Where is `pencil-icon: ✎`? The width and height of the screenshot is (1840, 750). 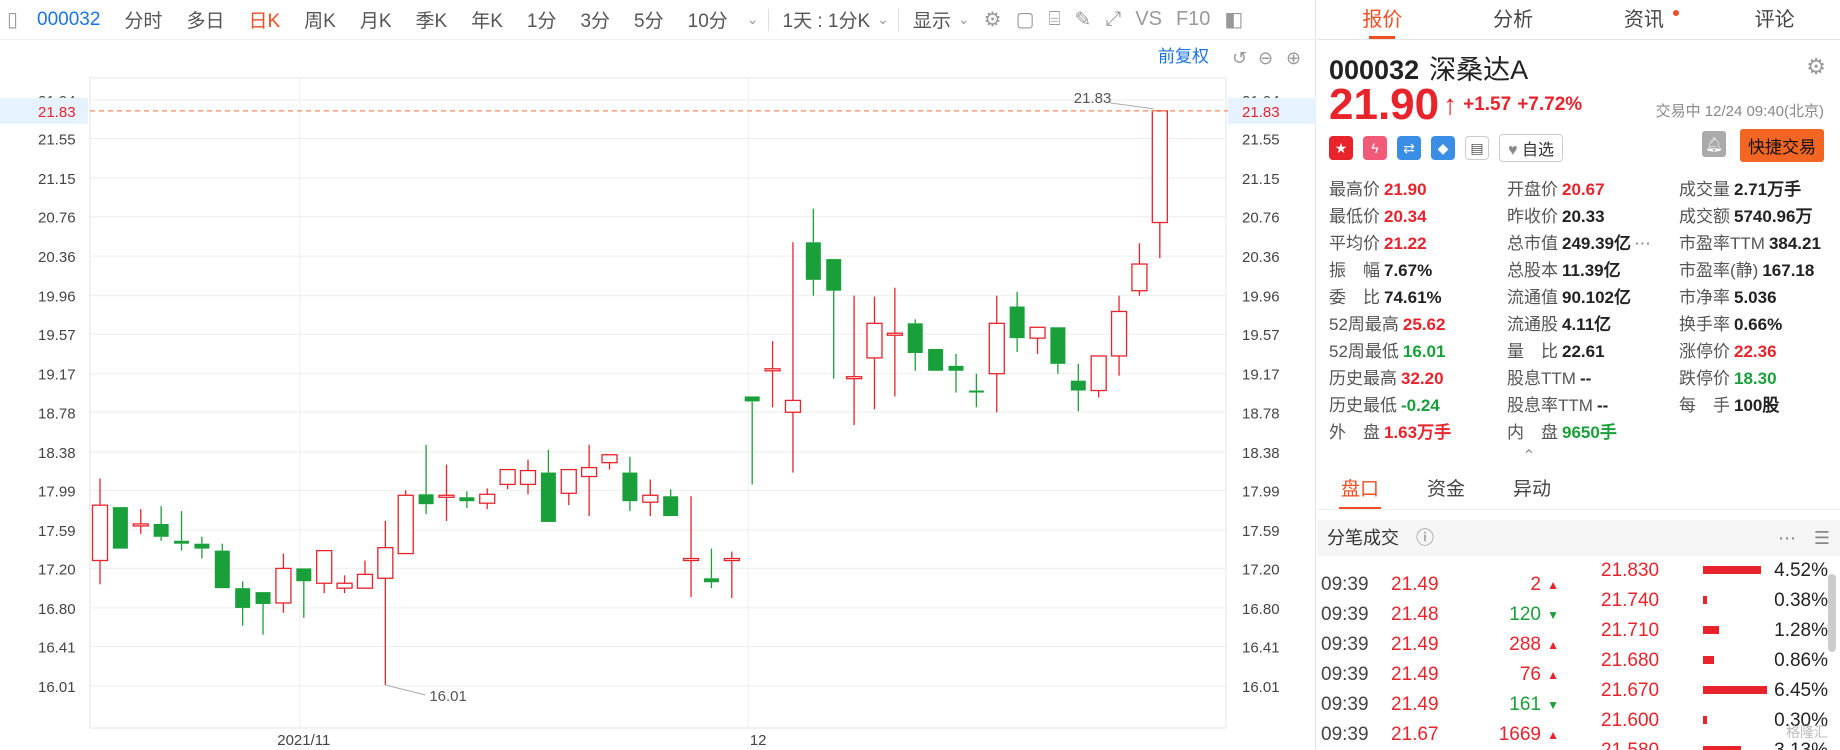
pencil-icon: ✎ is located at coordinates (1082, 19).